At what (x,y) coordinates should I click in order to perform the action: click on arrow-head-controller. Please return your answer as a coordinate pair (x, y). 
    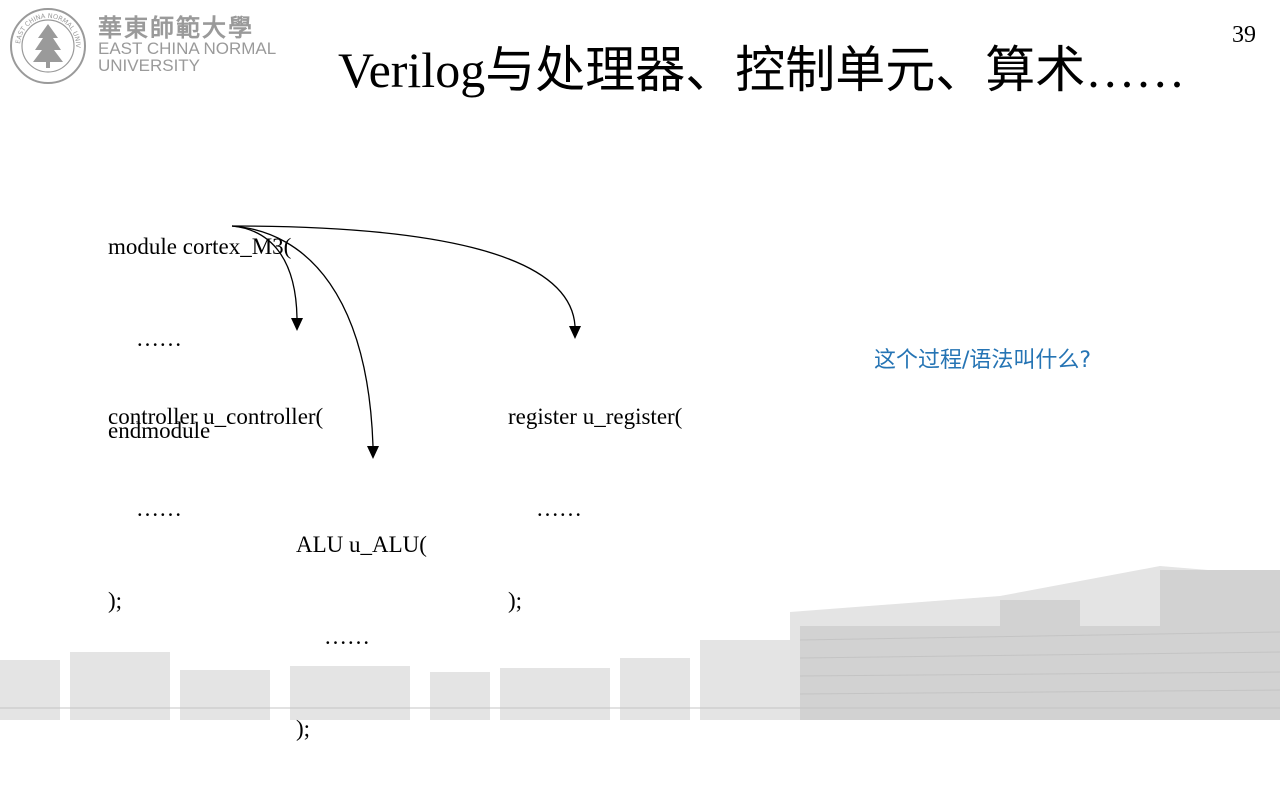
    Looking at the image, I should click on (297, 324).